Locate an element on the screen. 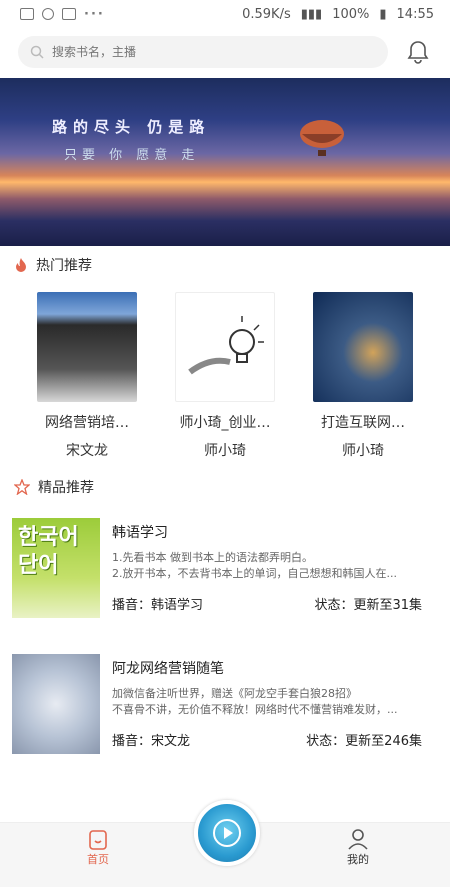 The image size is (450, 887). search-icon is located at coordinates (37, 52).